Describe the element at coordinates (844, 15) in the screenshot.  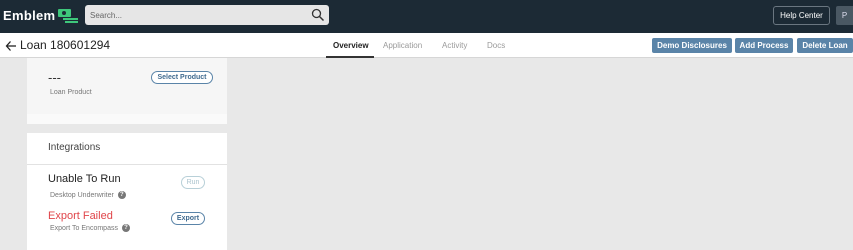
I see `user-avatar: P` at that location.